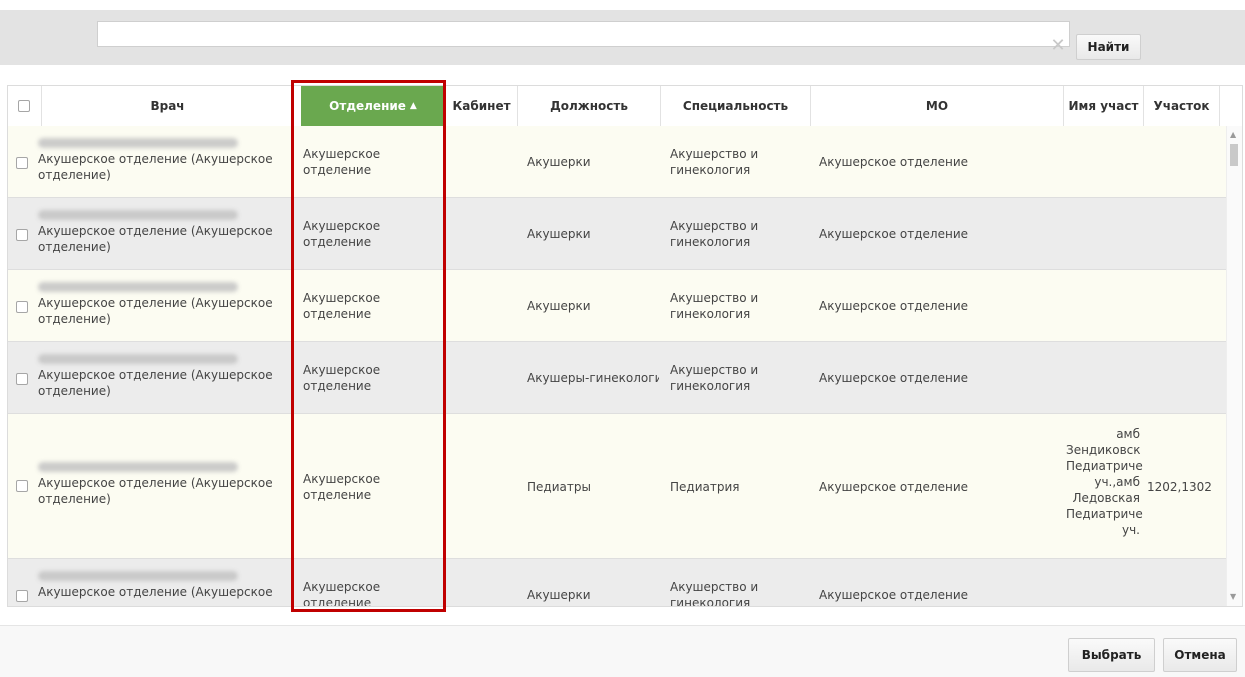 Image resolution: width=1245 pixels, height=677 pixels. I want to click on column-header-department: Отделение ▲, so click(373, 106).